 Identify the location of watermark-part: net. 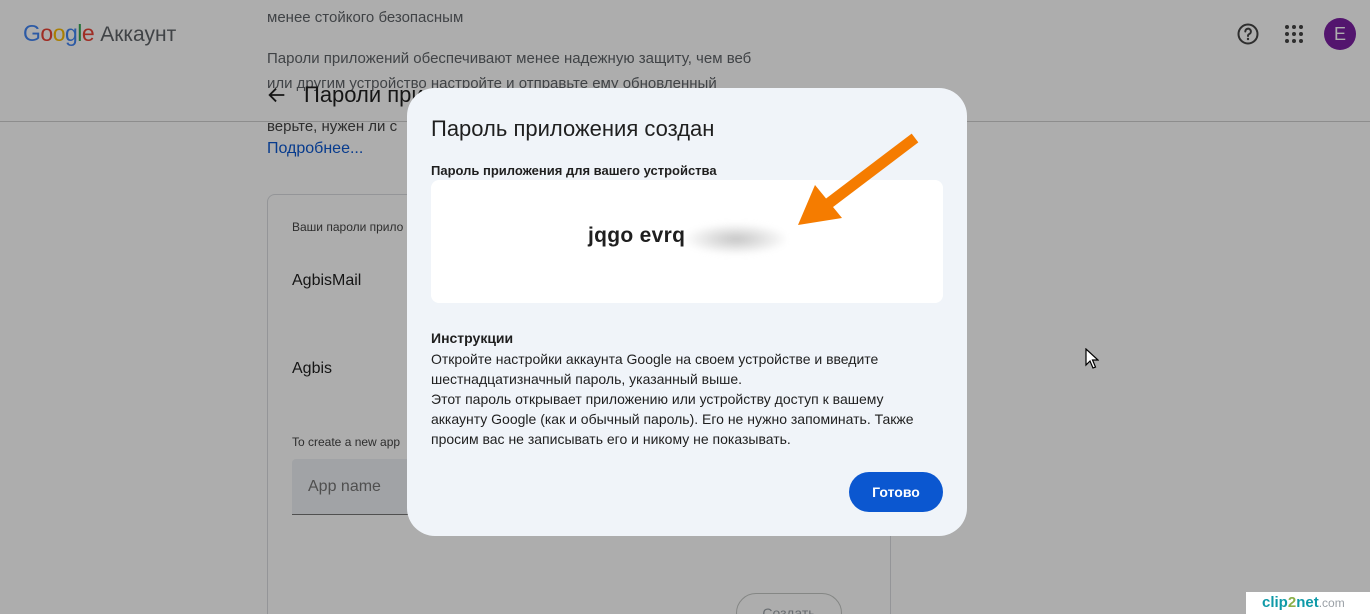
(1307, 602).